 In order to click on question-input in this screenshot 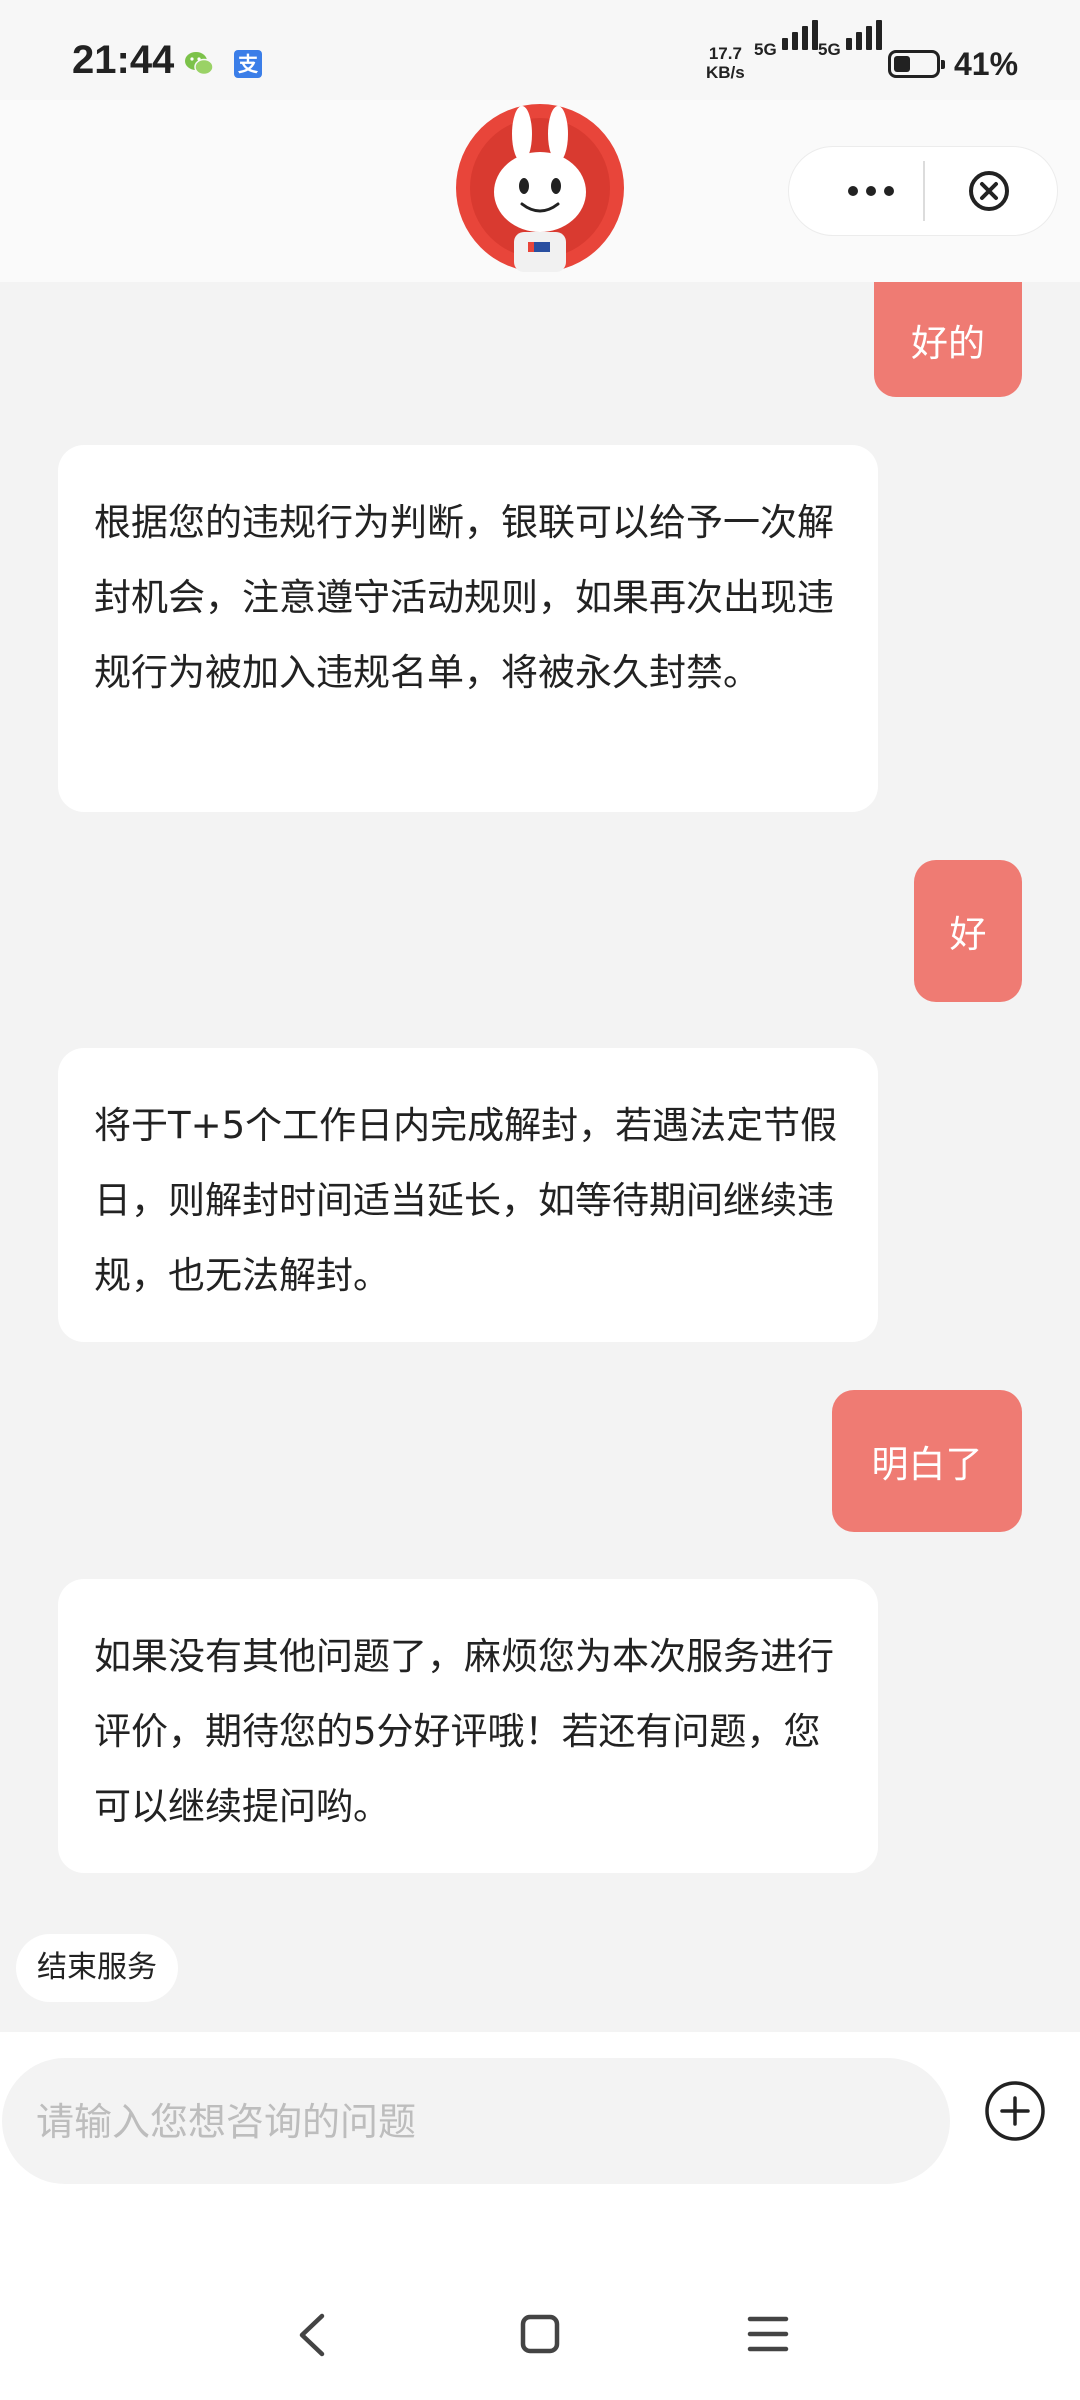, I will do `click(476, 2122)`.